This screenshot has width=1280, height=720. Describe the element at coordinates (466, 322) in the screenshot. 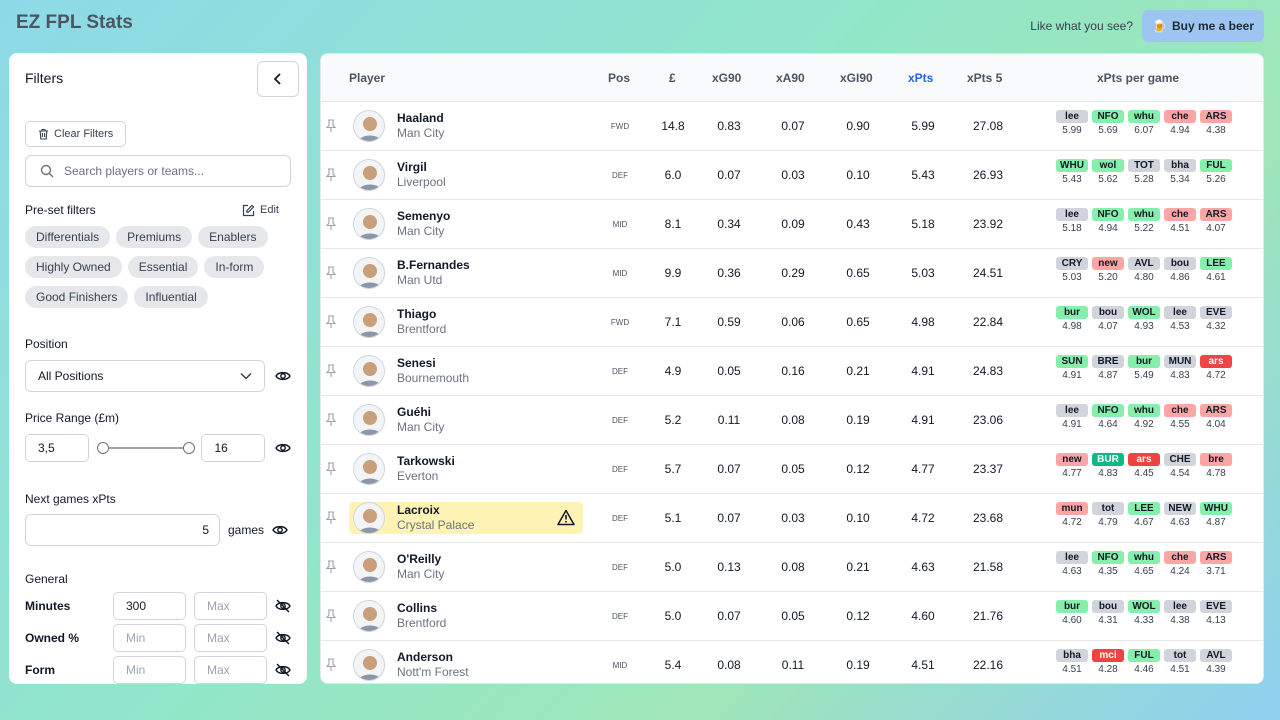

I see `player-cell: Thiago Brentford` at that location.